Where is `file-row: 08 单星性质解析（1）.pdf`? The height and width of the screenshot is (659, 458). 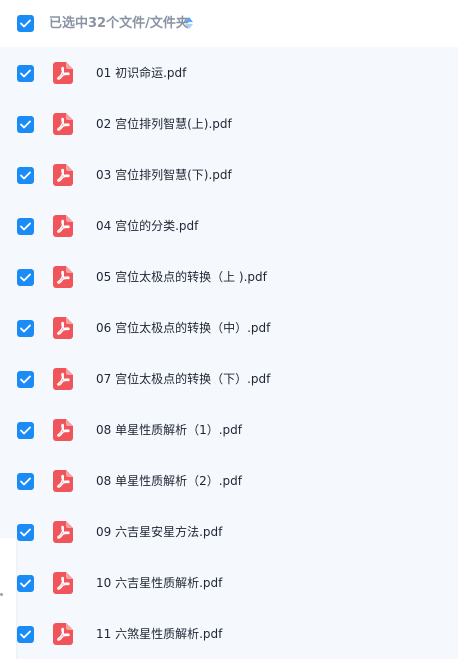 file-row: 08 单星性质解析（1）.pdf is located at coordinates (229, 430).